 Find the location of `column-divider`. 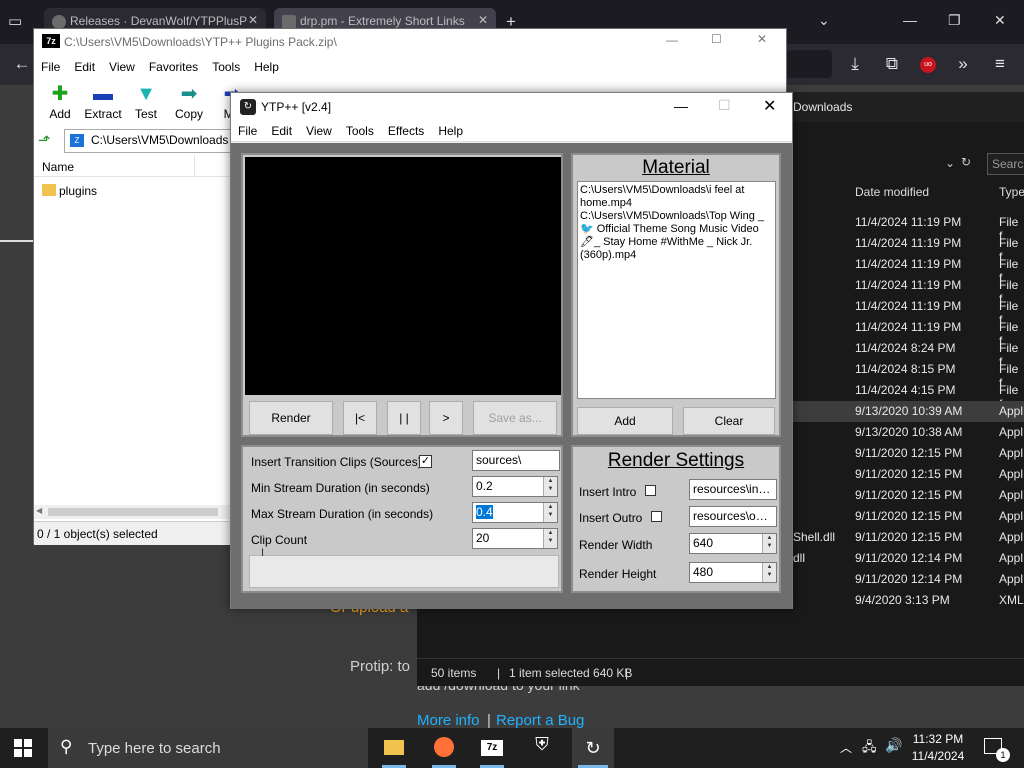

column-divider is located at coordinates (194, 166).